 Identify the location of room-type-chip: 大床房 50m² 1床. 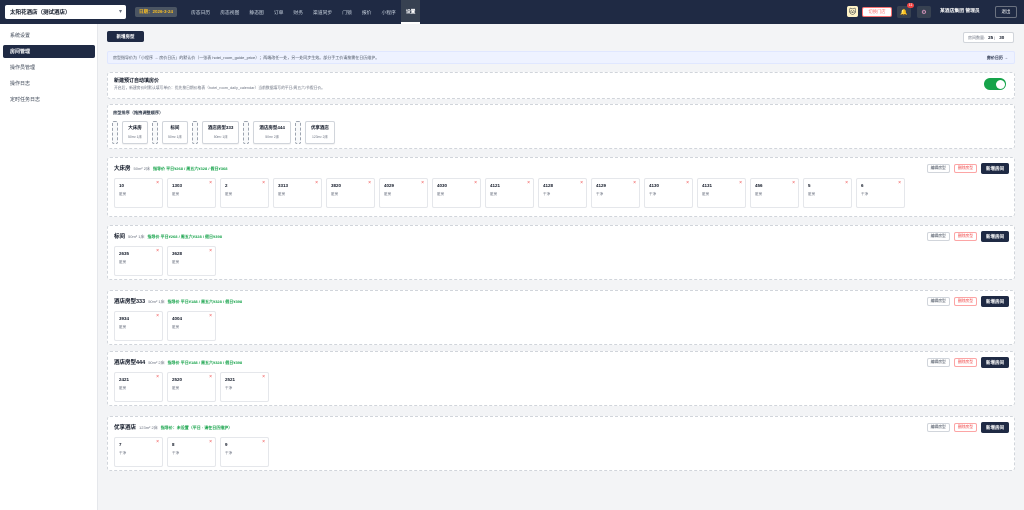
(135, 132).